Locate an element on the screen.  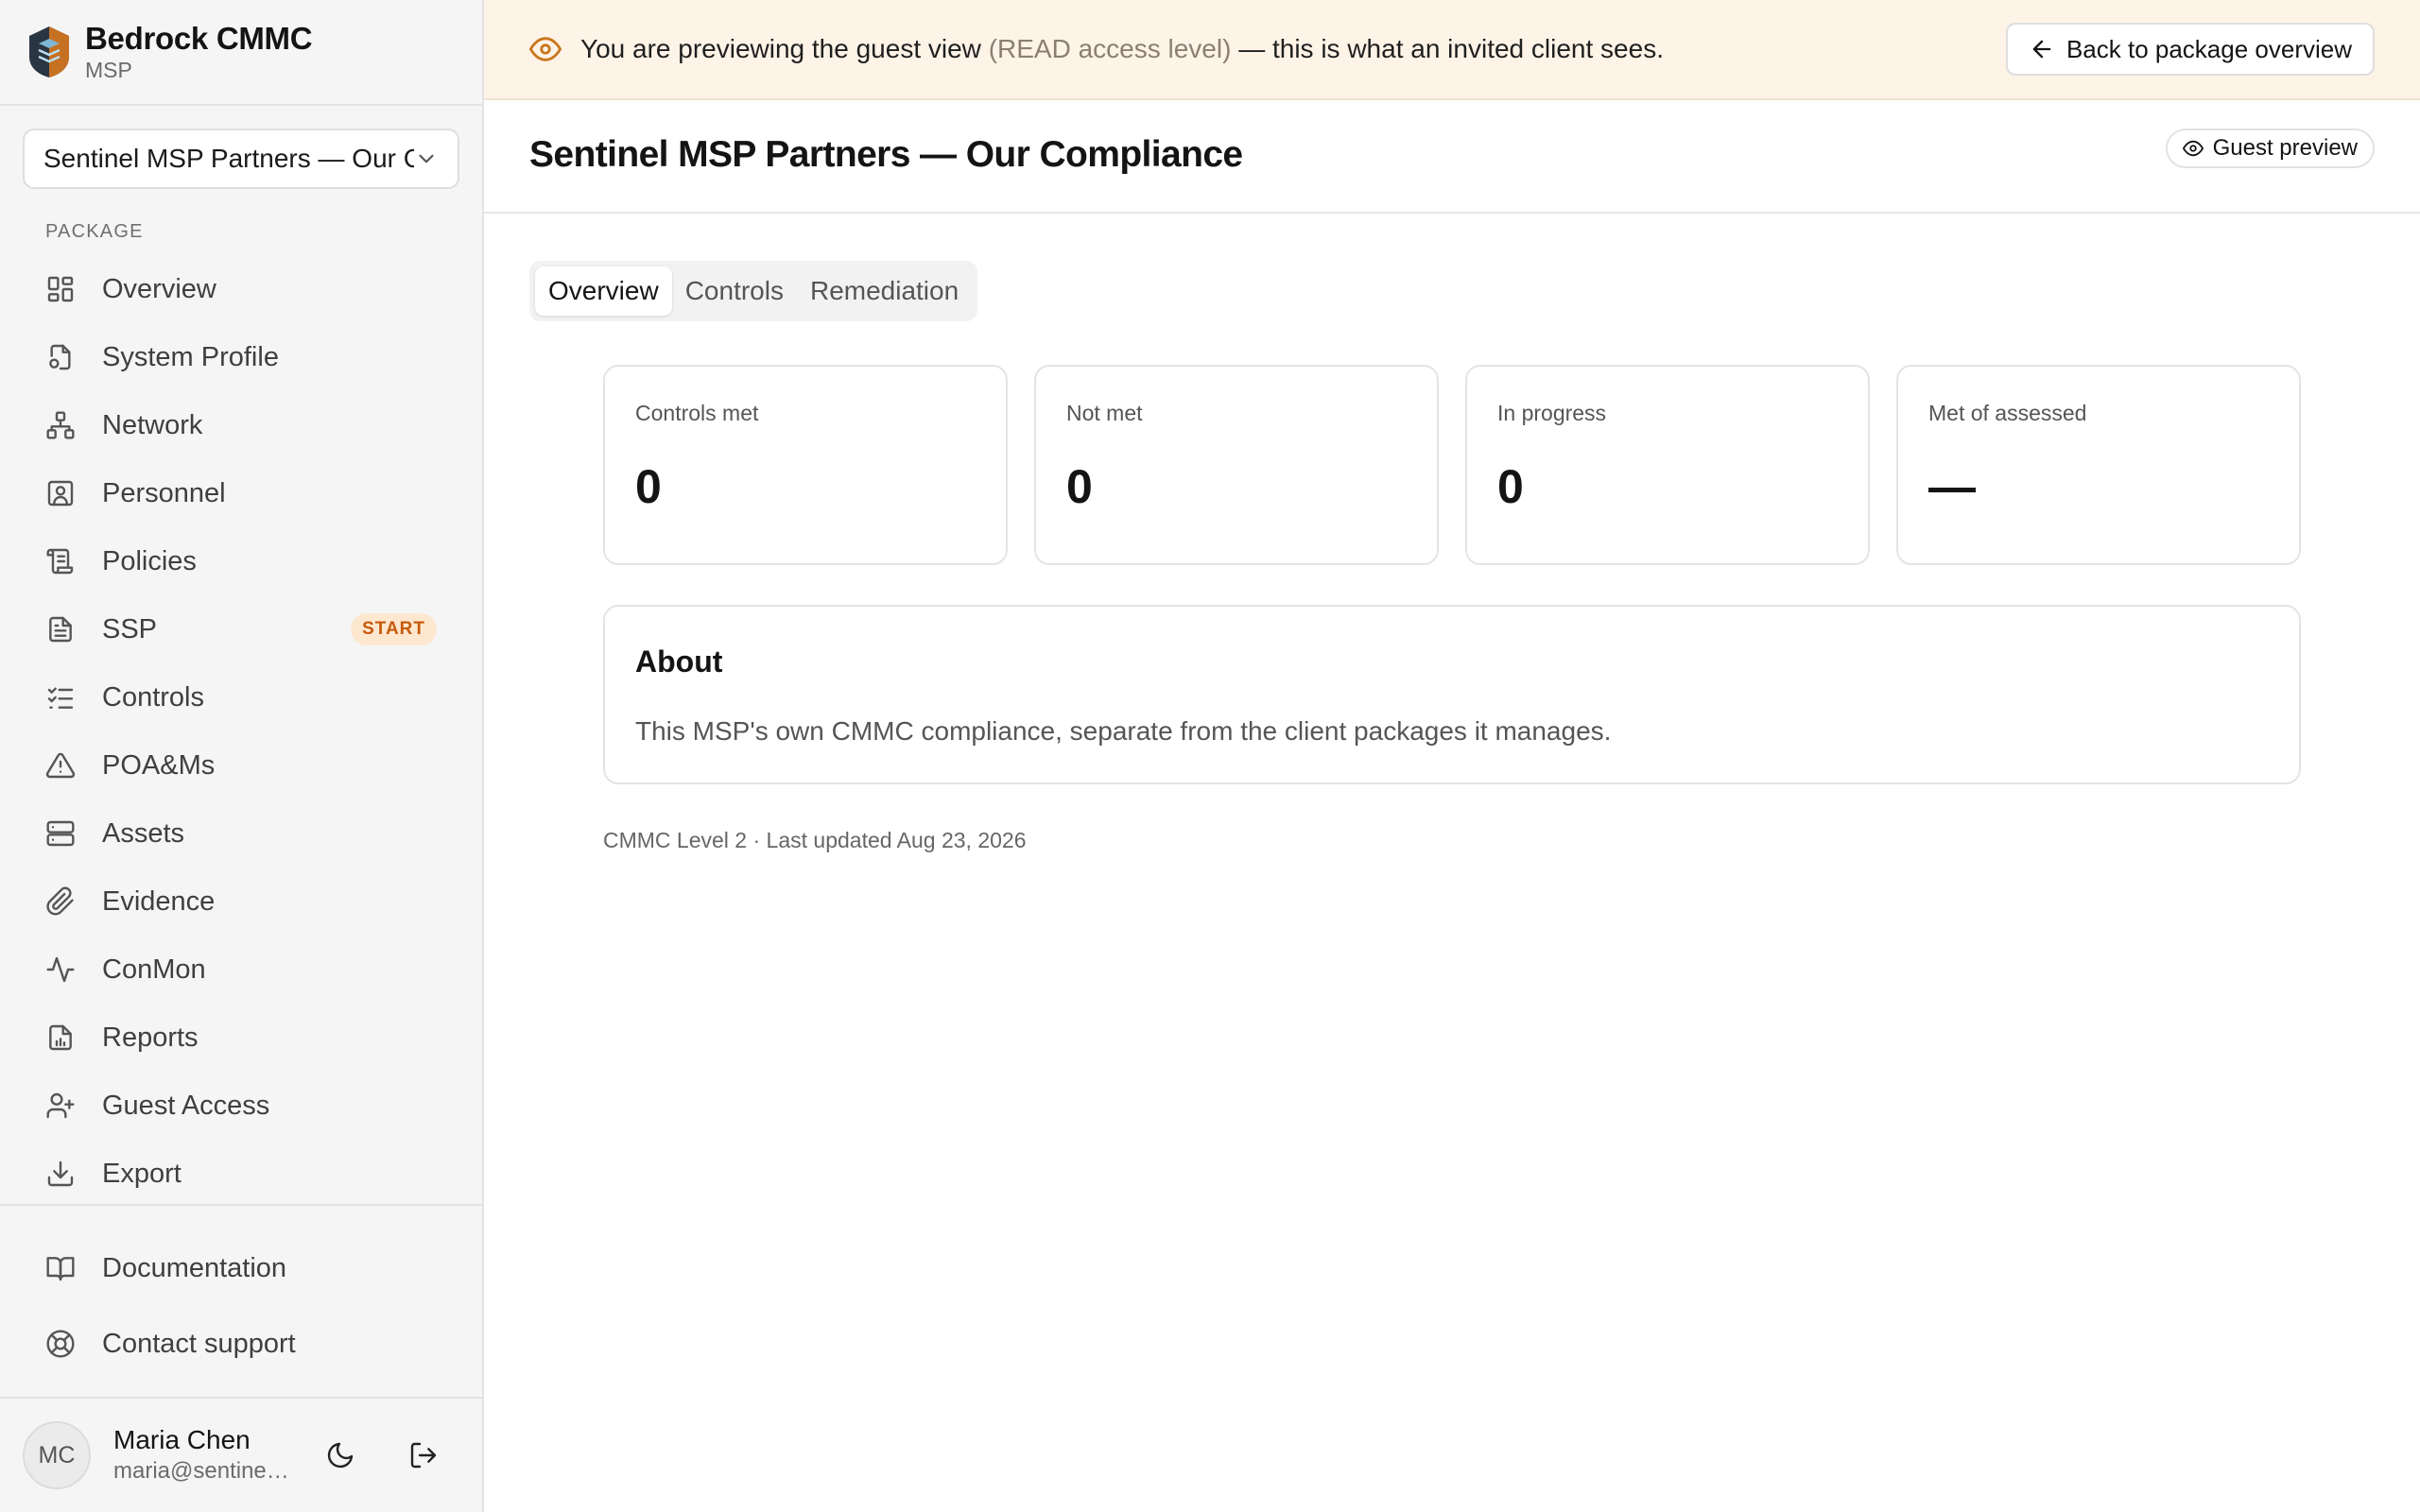
sidebar-item-label: System Profile is located at coordinates (190, 356).